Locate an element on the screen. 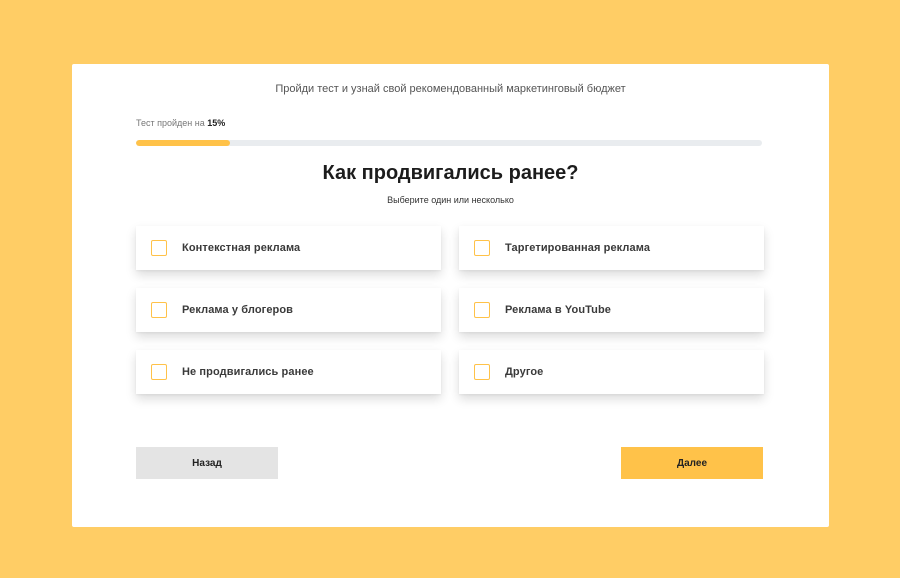  option-label: Реклама в YouTube is located at coordinates (558, 310).